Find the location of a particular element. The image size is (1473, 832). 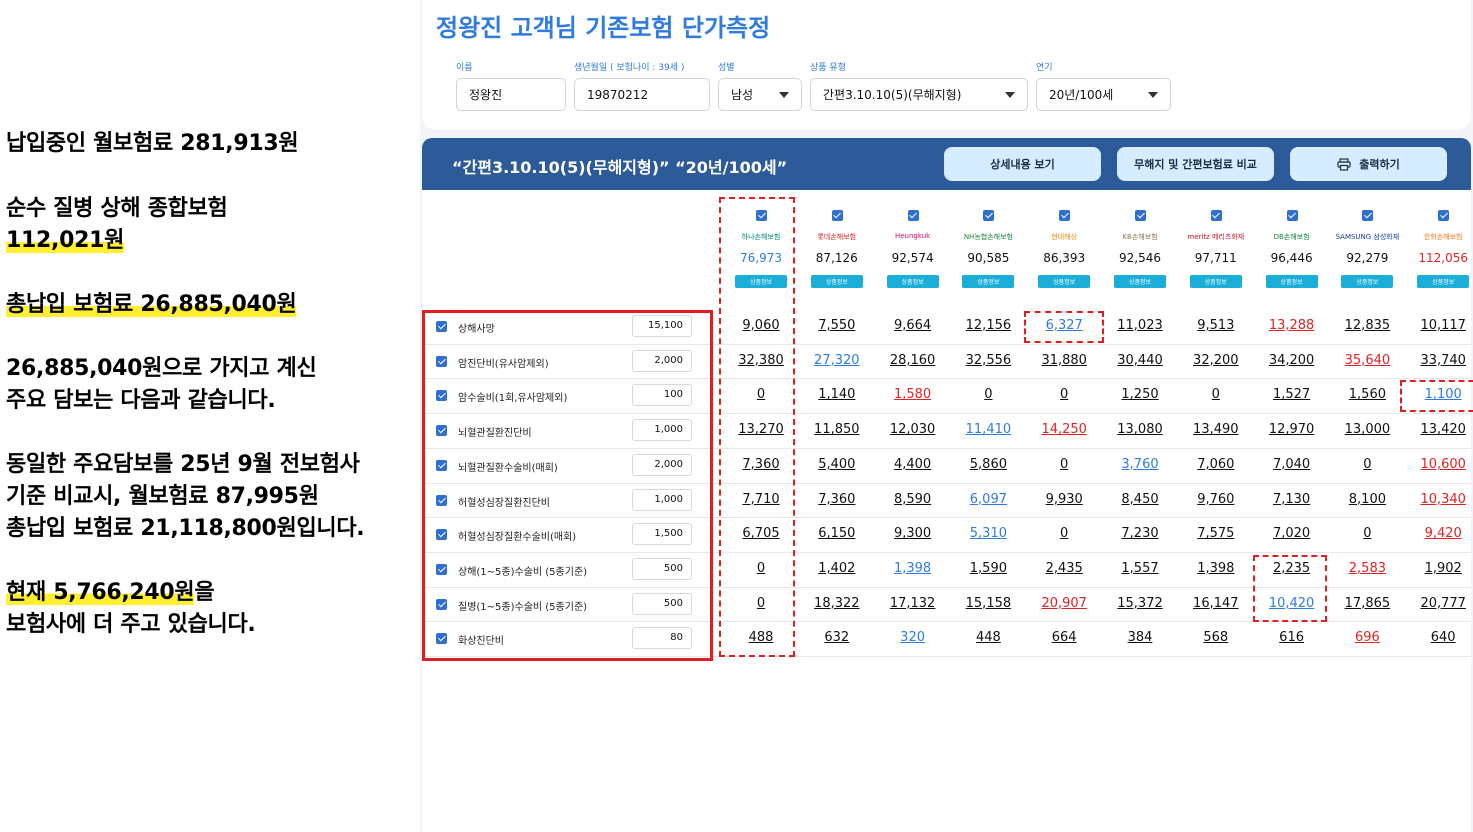

premium-cell: 9,420 is located at coordinates (1440, 533).